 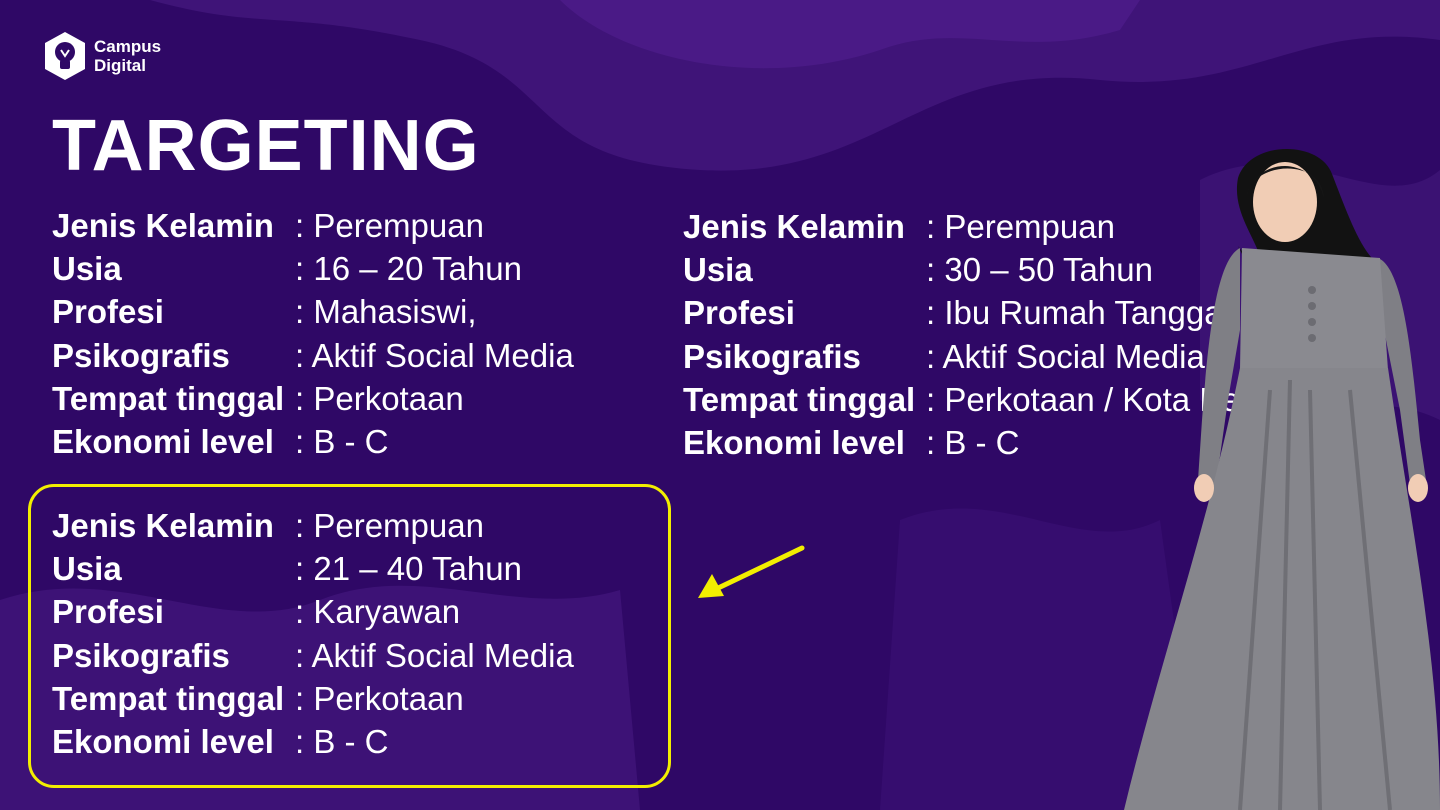 What do you see at coordinates (1039, 270) in the screenshot?
I see `attribute-value: : 30 – 50 Tahun` at bounding box center [1039, 270].